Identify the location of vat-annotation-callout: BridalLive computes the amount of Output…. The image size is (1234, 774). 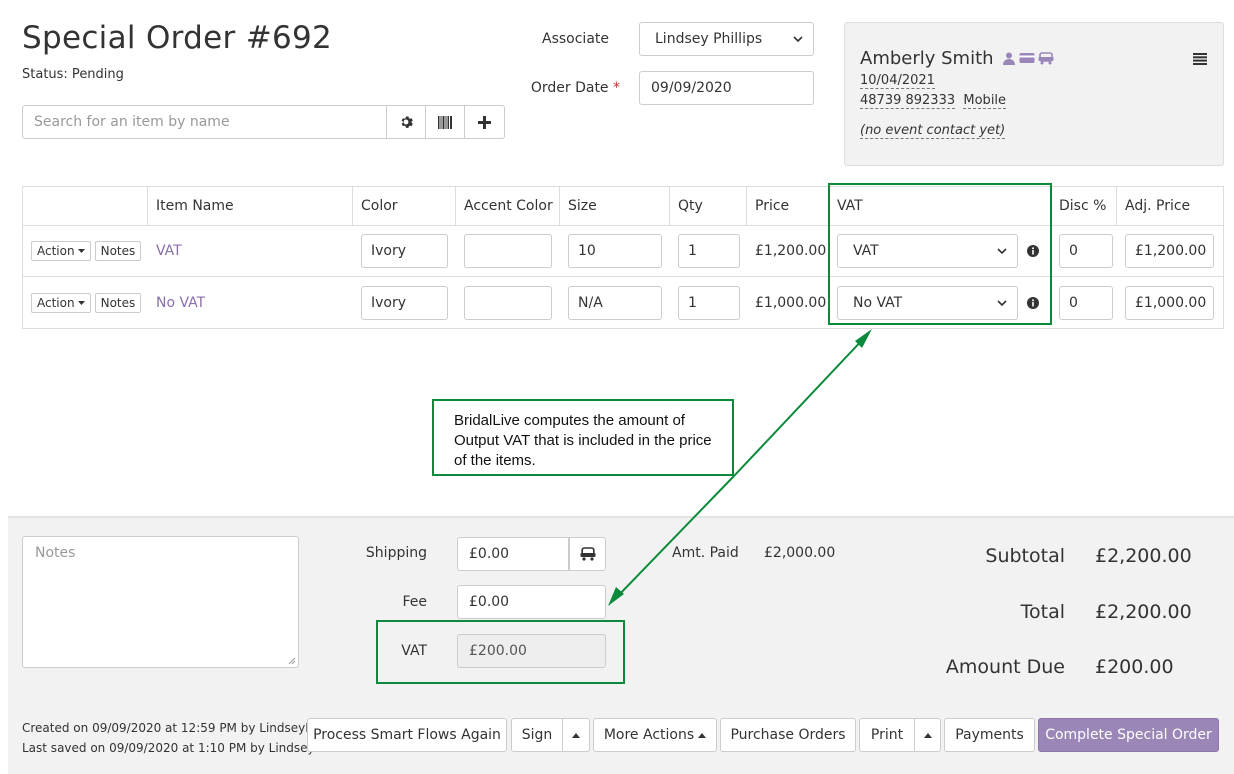
(583, 437).